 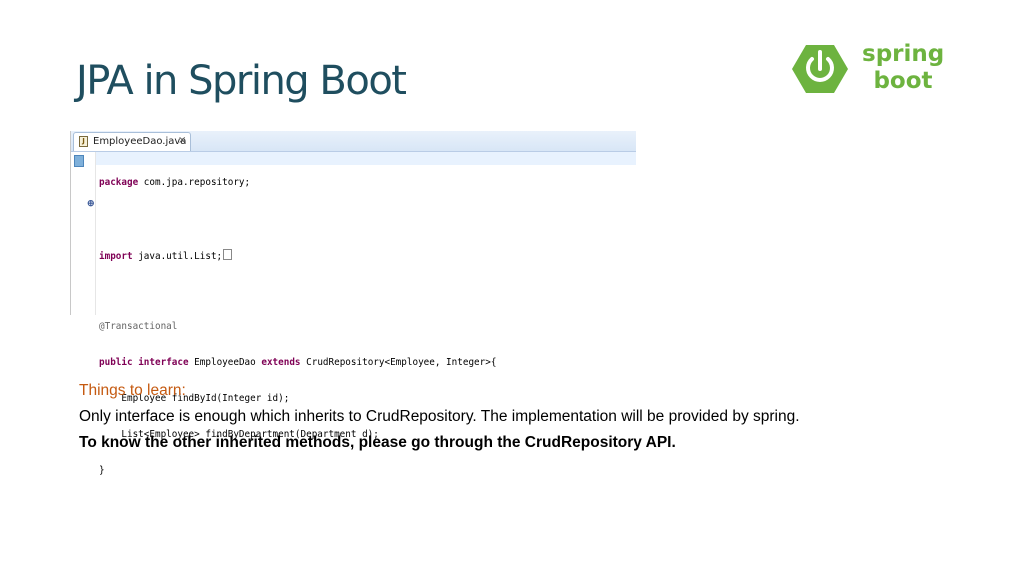 I want to click on notes-heading: Things to learn:, so click(x=132, y=390).